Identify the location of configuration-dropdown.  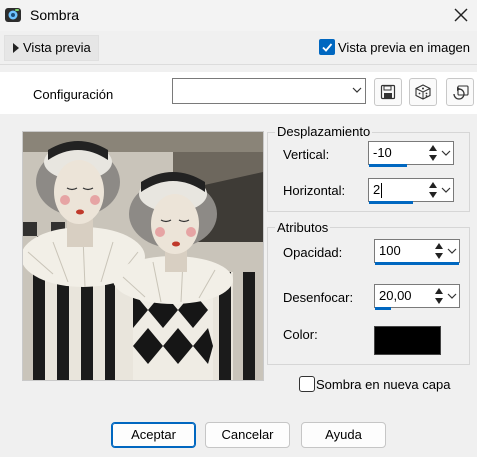
(269, 91).